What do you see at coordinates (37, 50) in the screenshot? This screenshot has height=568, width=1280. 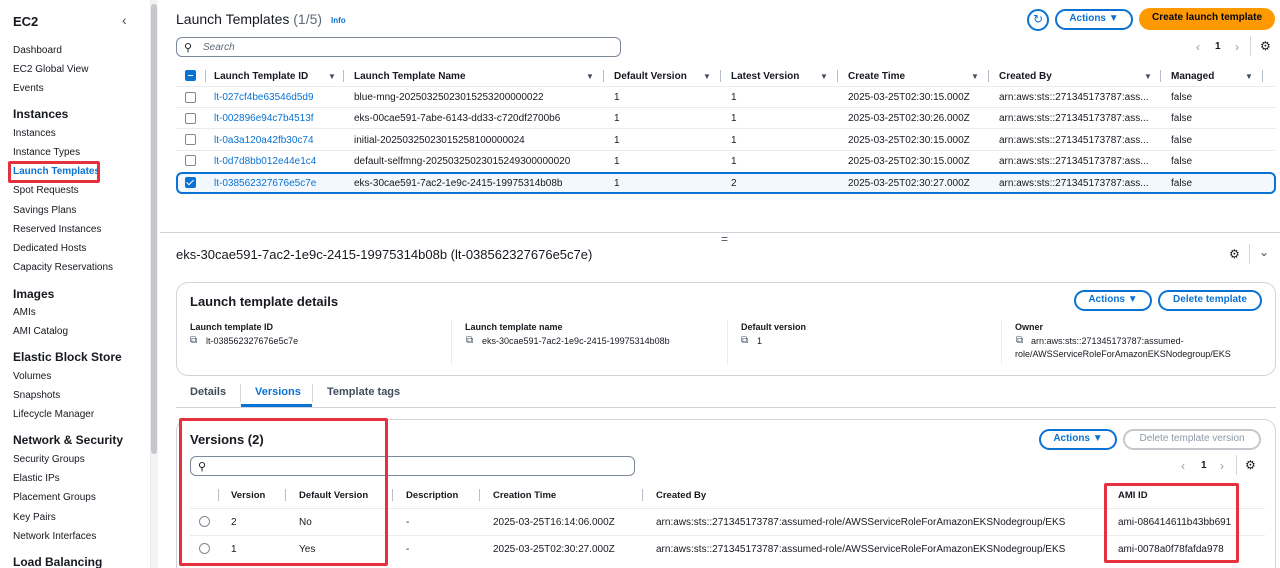 I see `sidebar-item-dashboard: Dashboard` at bounding box center [37, 50].